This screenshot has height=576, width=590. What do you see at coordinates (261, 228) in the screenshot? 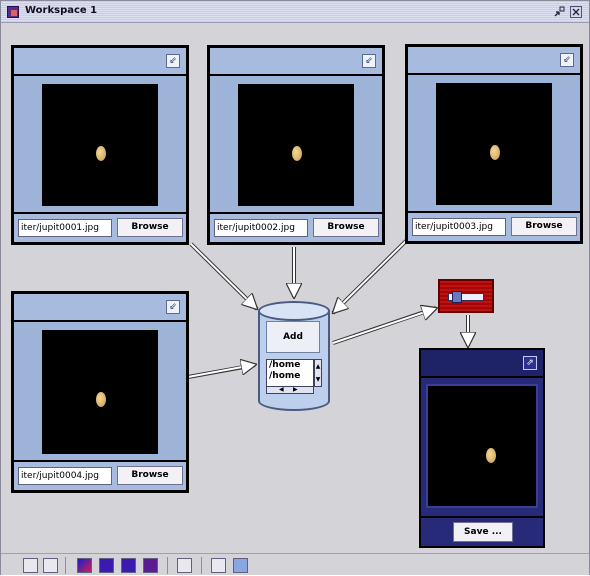
I see `path-input: iter/jupit0002.jpg` at bounding box center [261, 228].